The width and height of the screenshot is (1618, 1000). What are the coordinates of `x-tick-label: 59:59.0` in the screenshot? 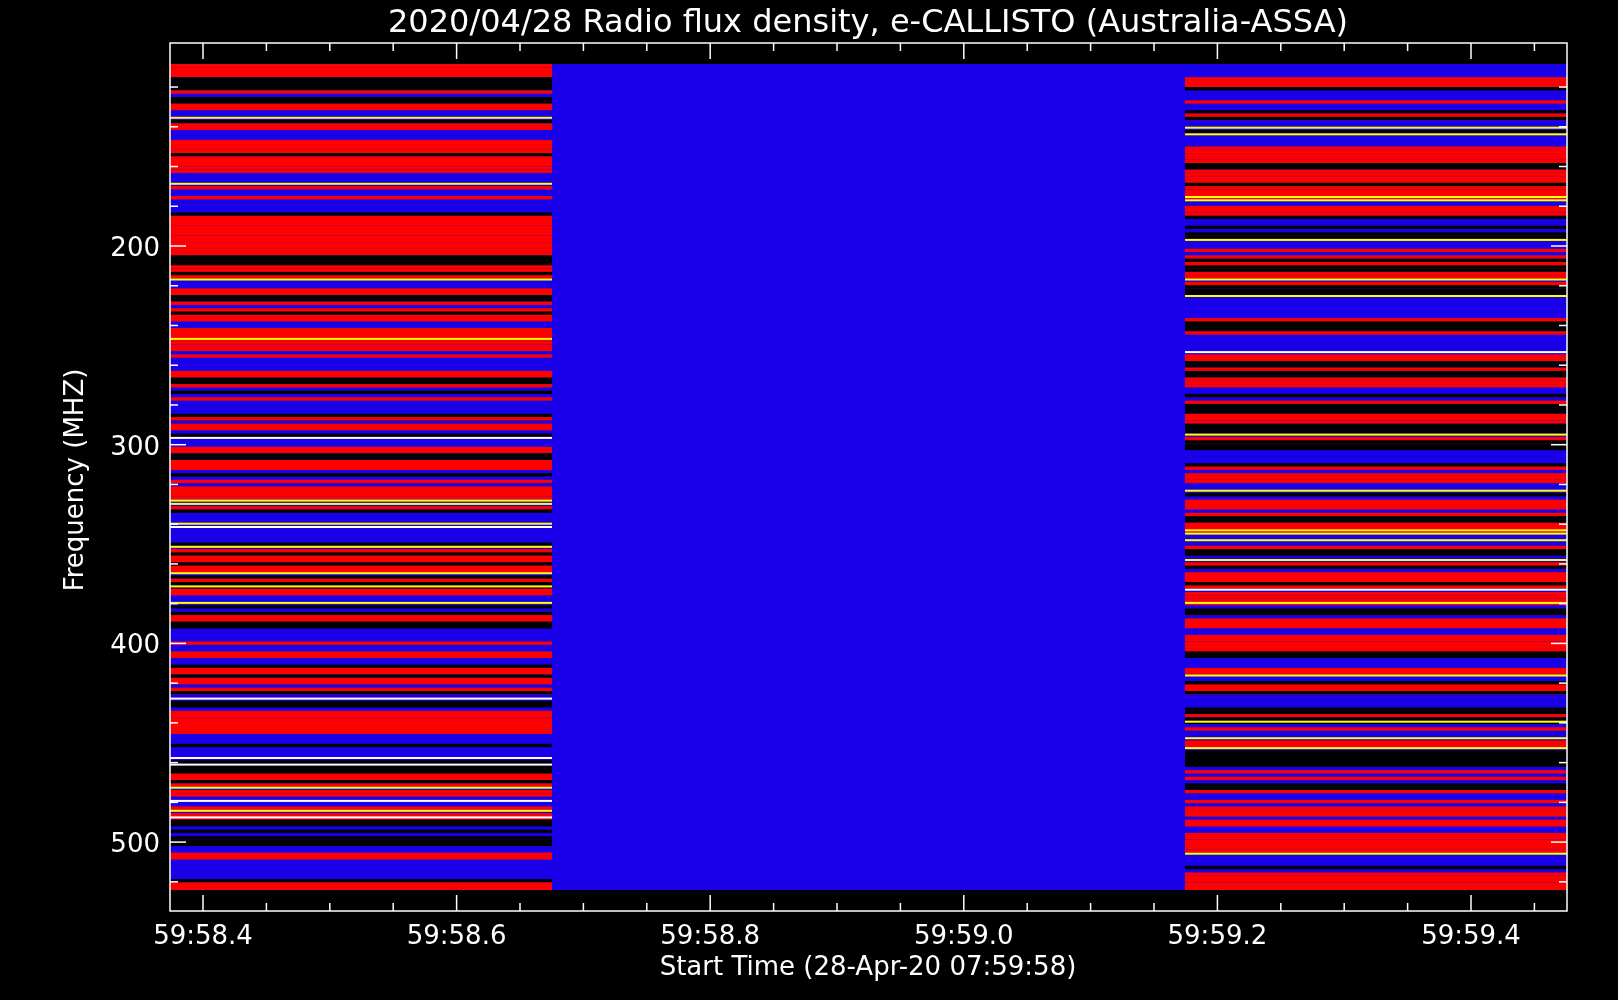 It's located at (963, 935).